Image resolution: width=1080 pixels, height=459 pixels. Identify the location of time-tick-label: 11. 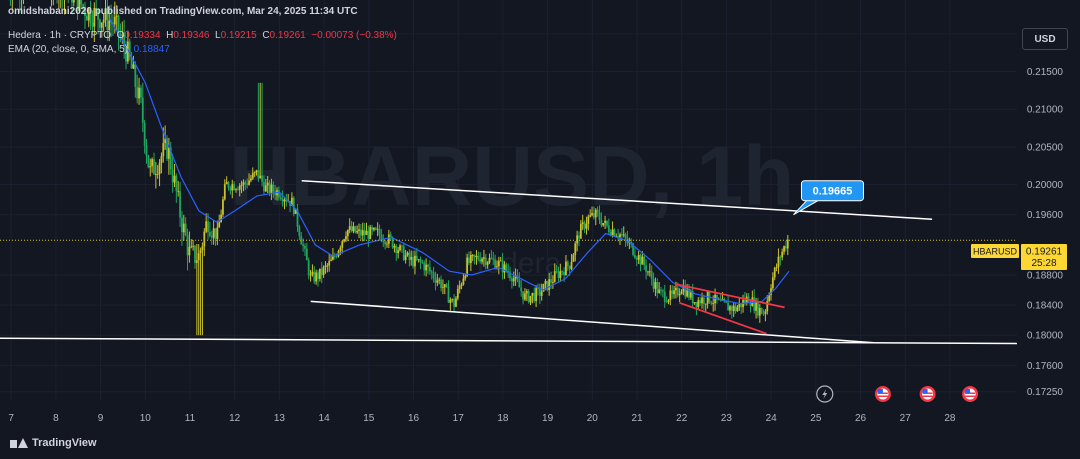
(190, 418).